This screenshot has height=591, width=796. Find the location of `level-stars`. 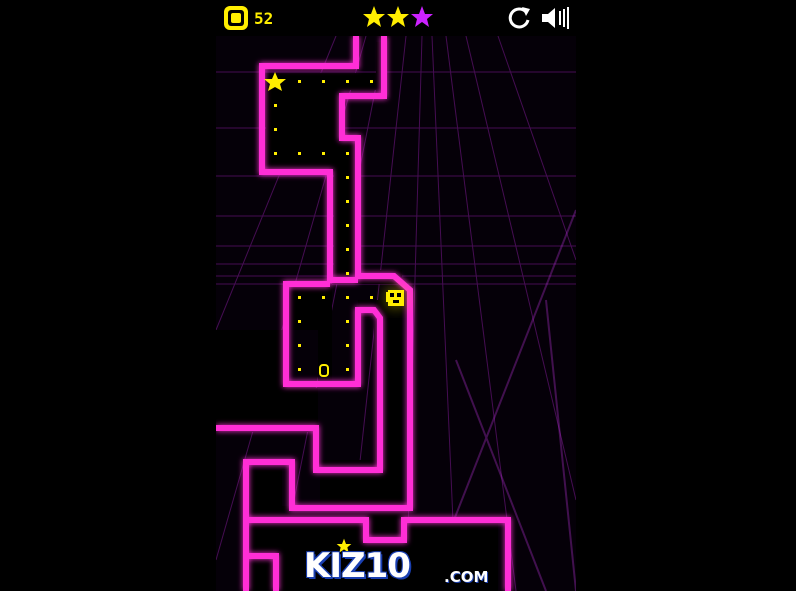

level-stars is located at coordinates (398, 18).